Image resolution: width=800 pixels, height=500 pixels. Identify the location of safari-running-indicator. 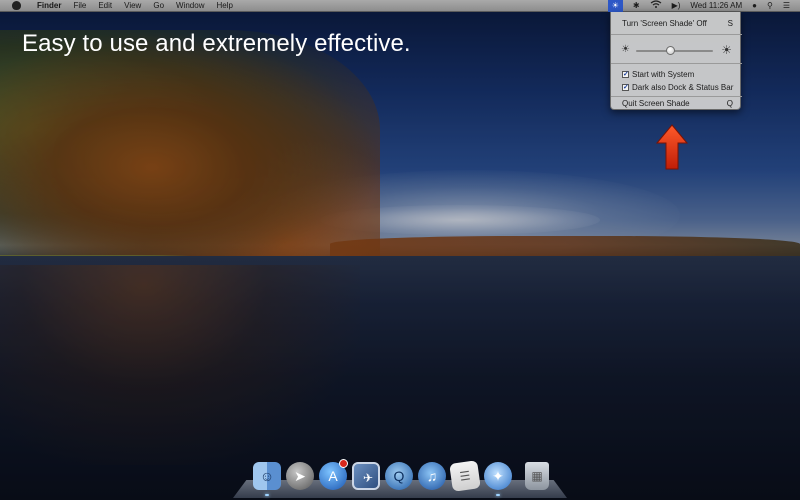
(498, 495).